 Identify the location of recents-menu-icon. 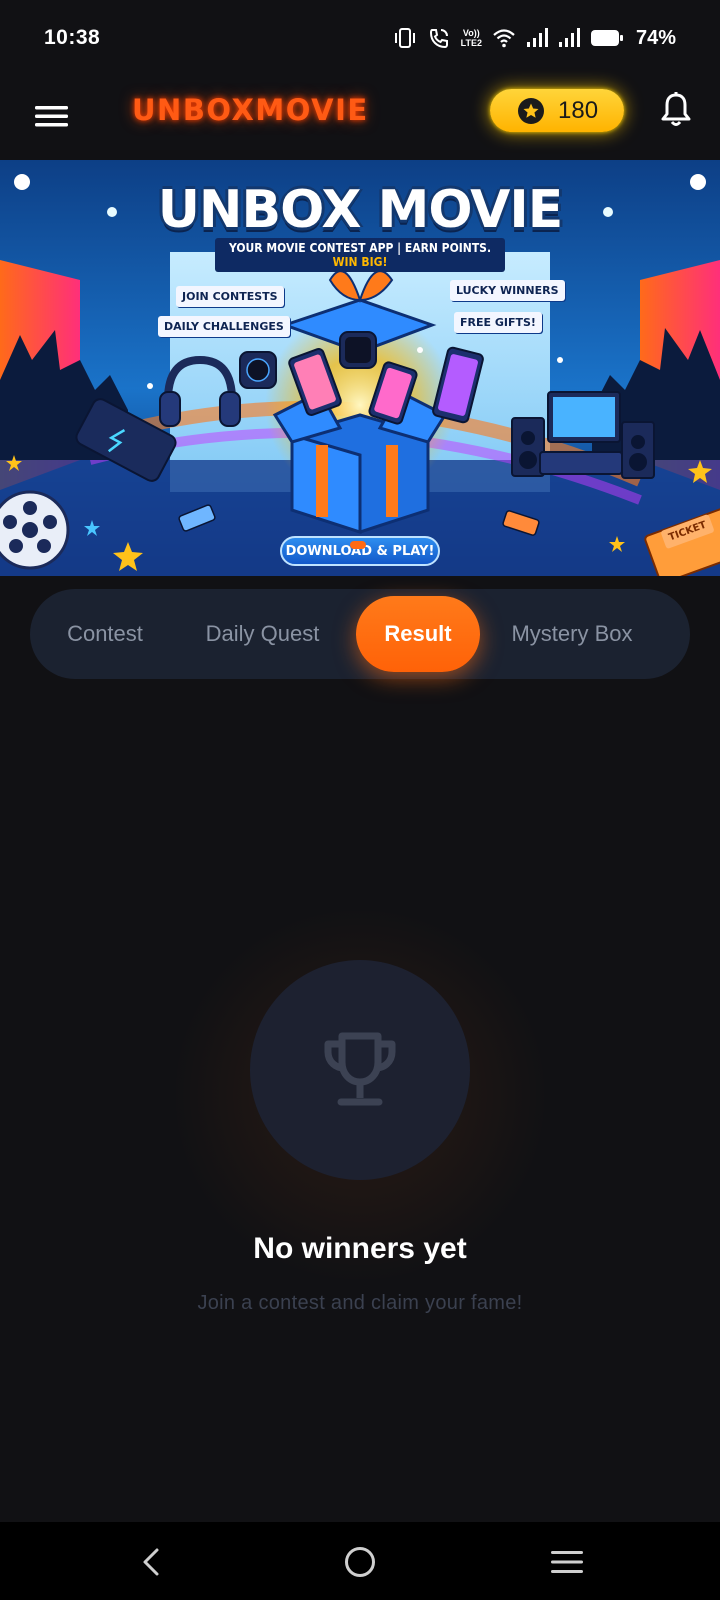
(567, 1562).